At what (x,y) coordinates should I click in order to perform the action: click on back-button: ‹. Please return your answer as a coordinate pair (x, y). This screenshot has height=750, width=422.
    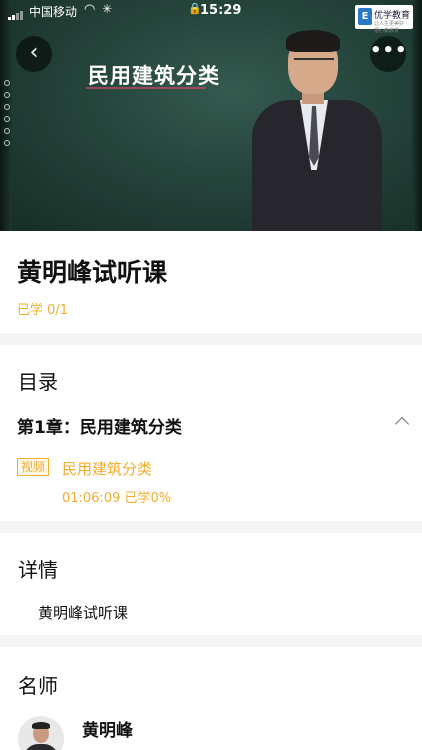
    Looking at the image, I should click on (34, 54).